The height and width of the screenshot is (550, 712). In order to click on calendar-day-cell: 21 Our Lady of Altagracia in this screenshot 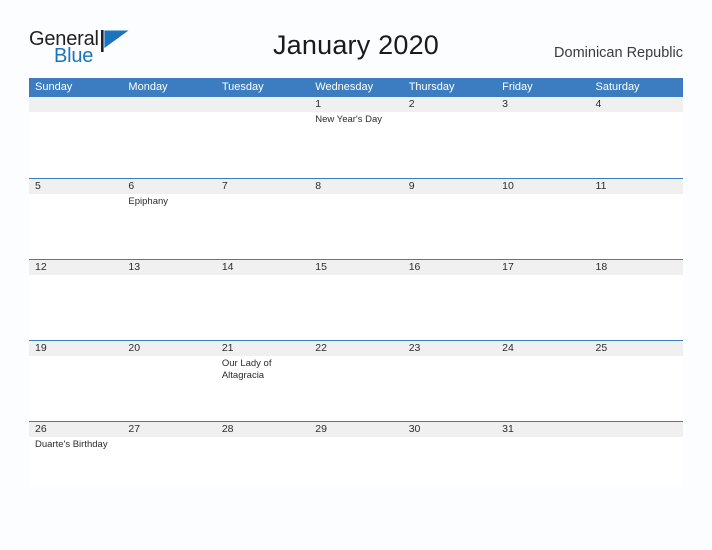, I will do `click(262, 381)`.